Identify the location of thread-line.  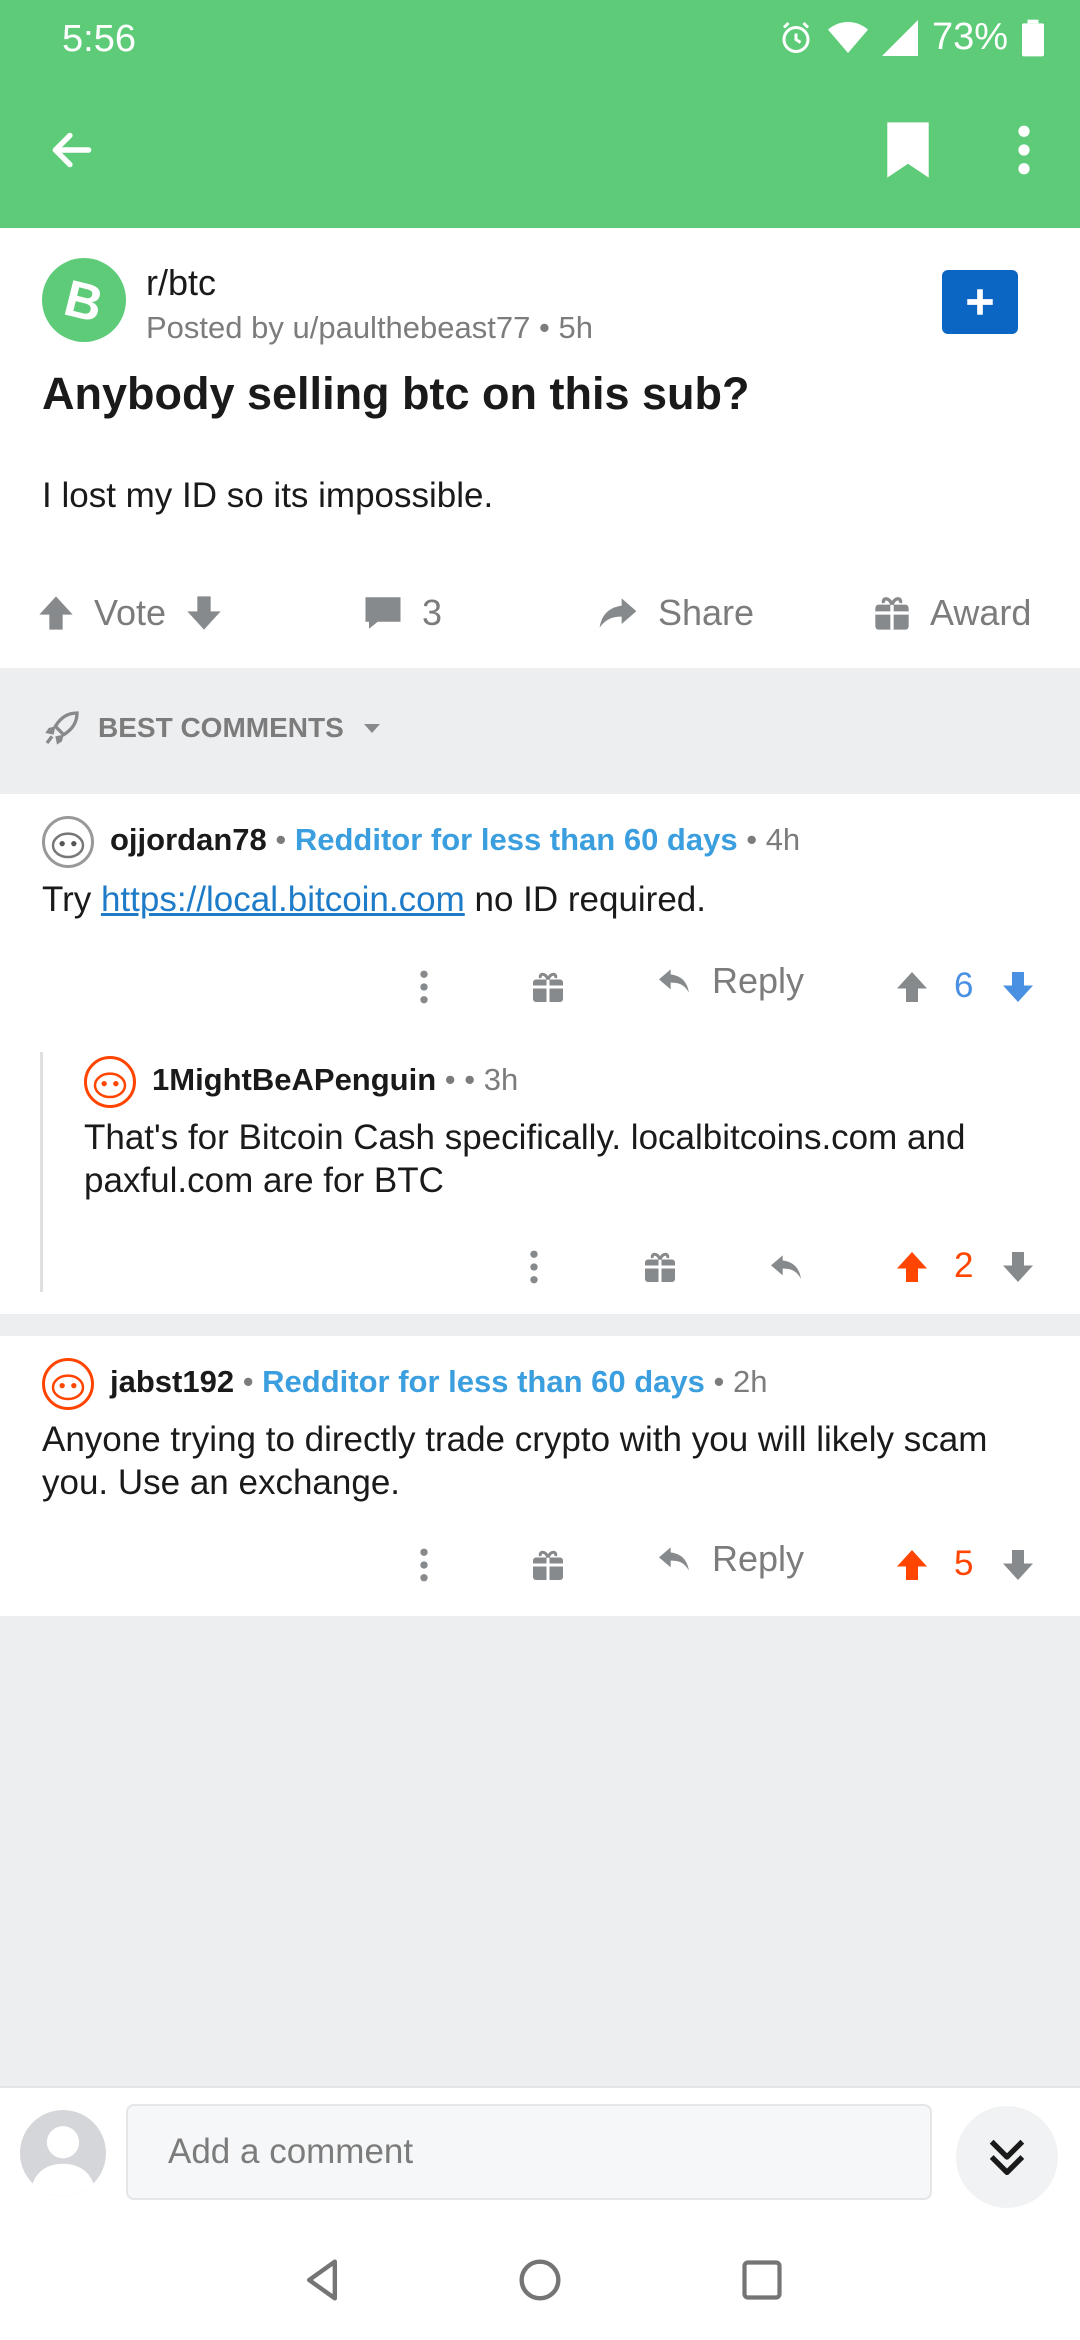
(41, 1172).